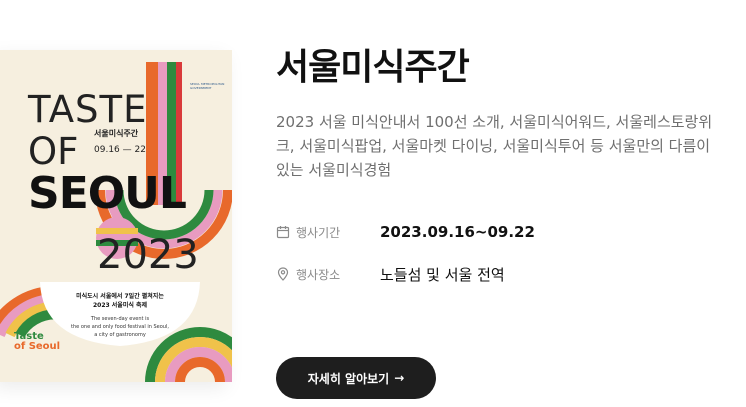 Image resolution: width=746 pixels, height=407 pixels. I want to click on poster-year: 2023, so click(148, 255).